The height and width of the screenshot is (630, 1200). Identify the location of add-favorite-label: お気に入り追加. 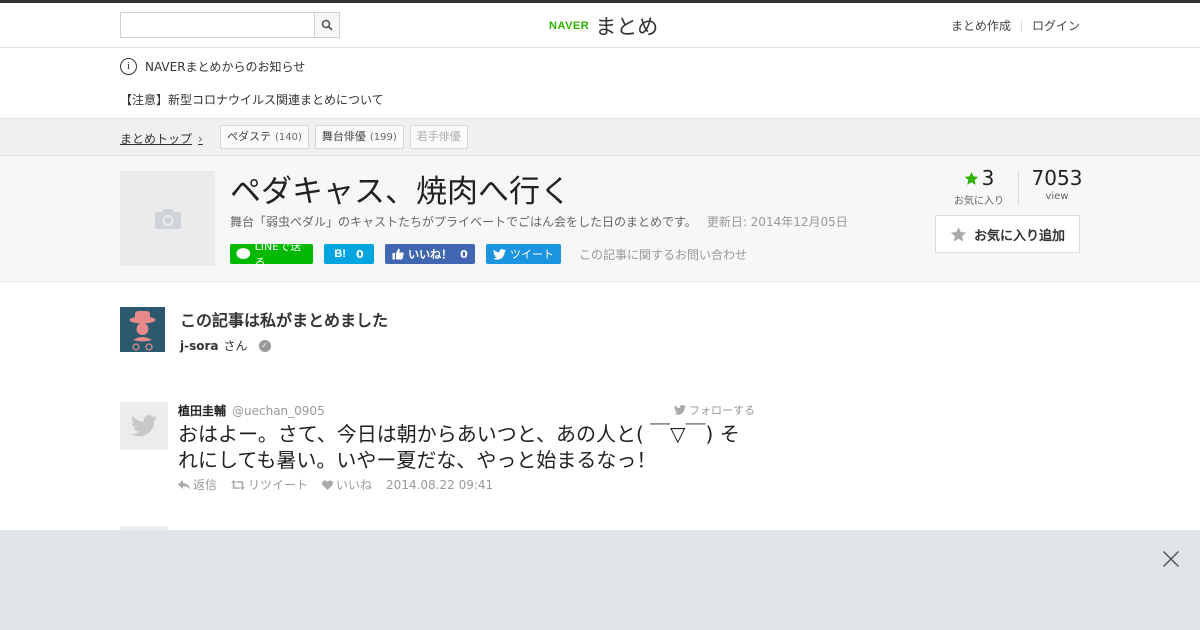
(1019, 236).